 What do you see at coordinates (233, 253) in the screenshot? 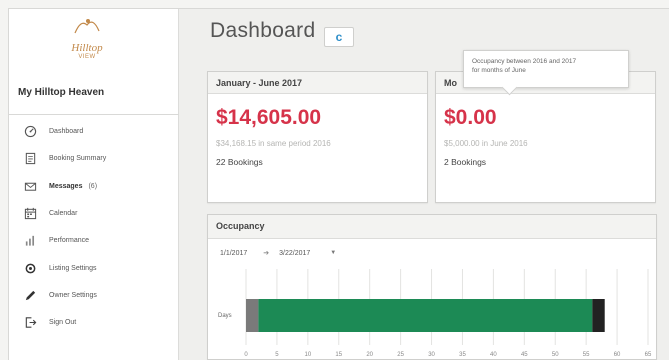
I see `start-date-field: 1/1/2017` at bounding box center [233, 253].